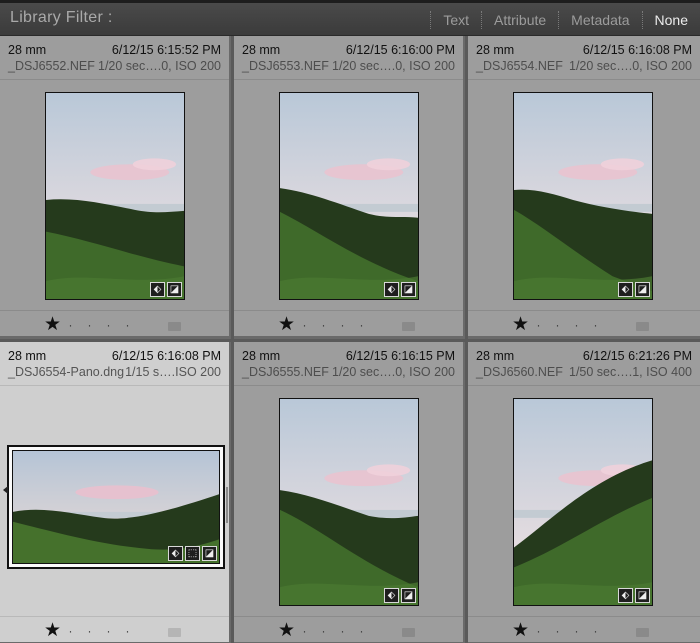  Describe the element at coordinates (5, 490) in the screenshot. I see `stack-indicator-icon` at that location.